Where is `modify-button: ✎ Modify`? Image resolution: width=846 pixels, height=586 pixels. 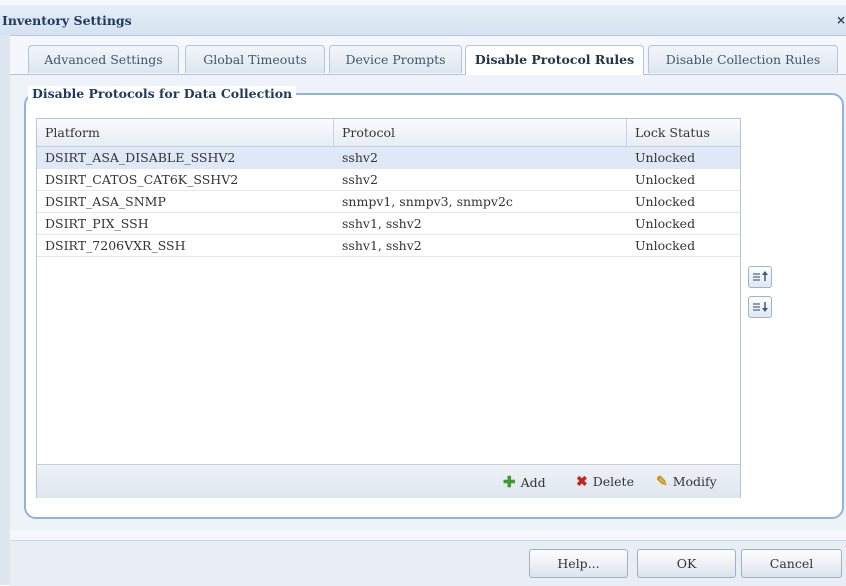
modify-button: ✎ Modify is located at coordinates (686, 482).